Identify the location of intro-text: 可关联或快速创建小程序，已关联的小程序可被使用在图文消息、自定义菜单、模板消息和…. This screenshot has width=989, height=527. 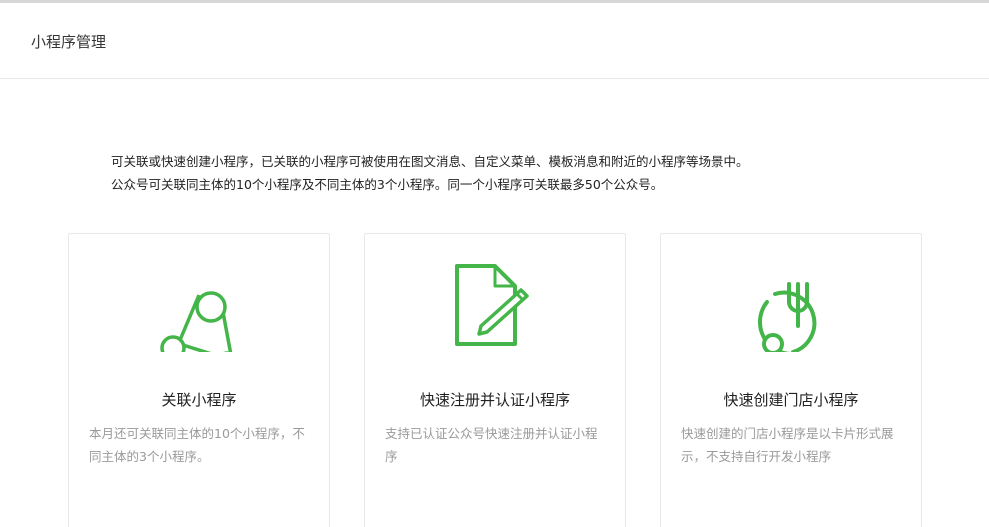
(430, 173).